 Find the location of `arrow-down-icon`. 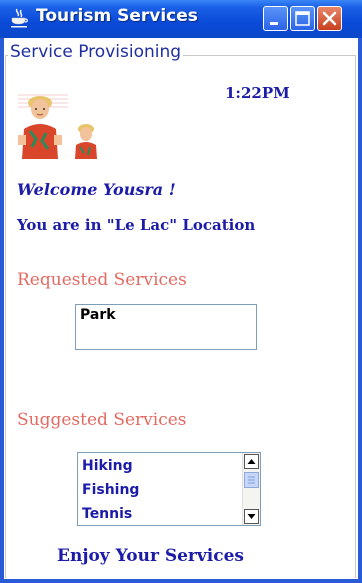

arrow-down-icon is located at coordinates (251, 516).